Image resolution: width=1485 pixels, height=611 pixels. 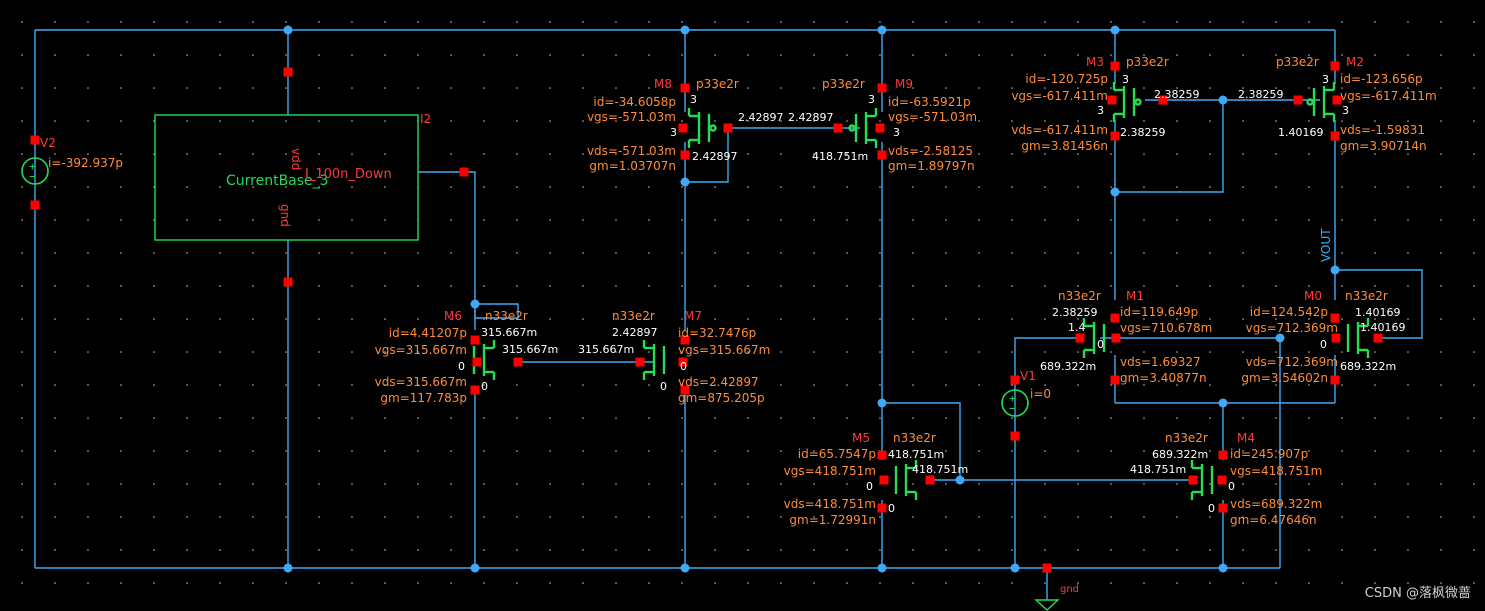 What do you see at coordinates (1382, 130) in the screenshot?
I see `m2-vds: vds=-1.59831` at bounding box center [1382, 130].